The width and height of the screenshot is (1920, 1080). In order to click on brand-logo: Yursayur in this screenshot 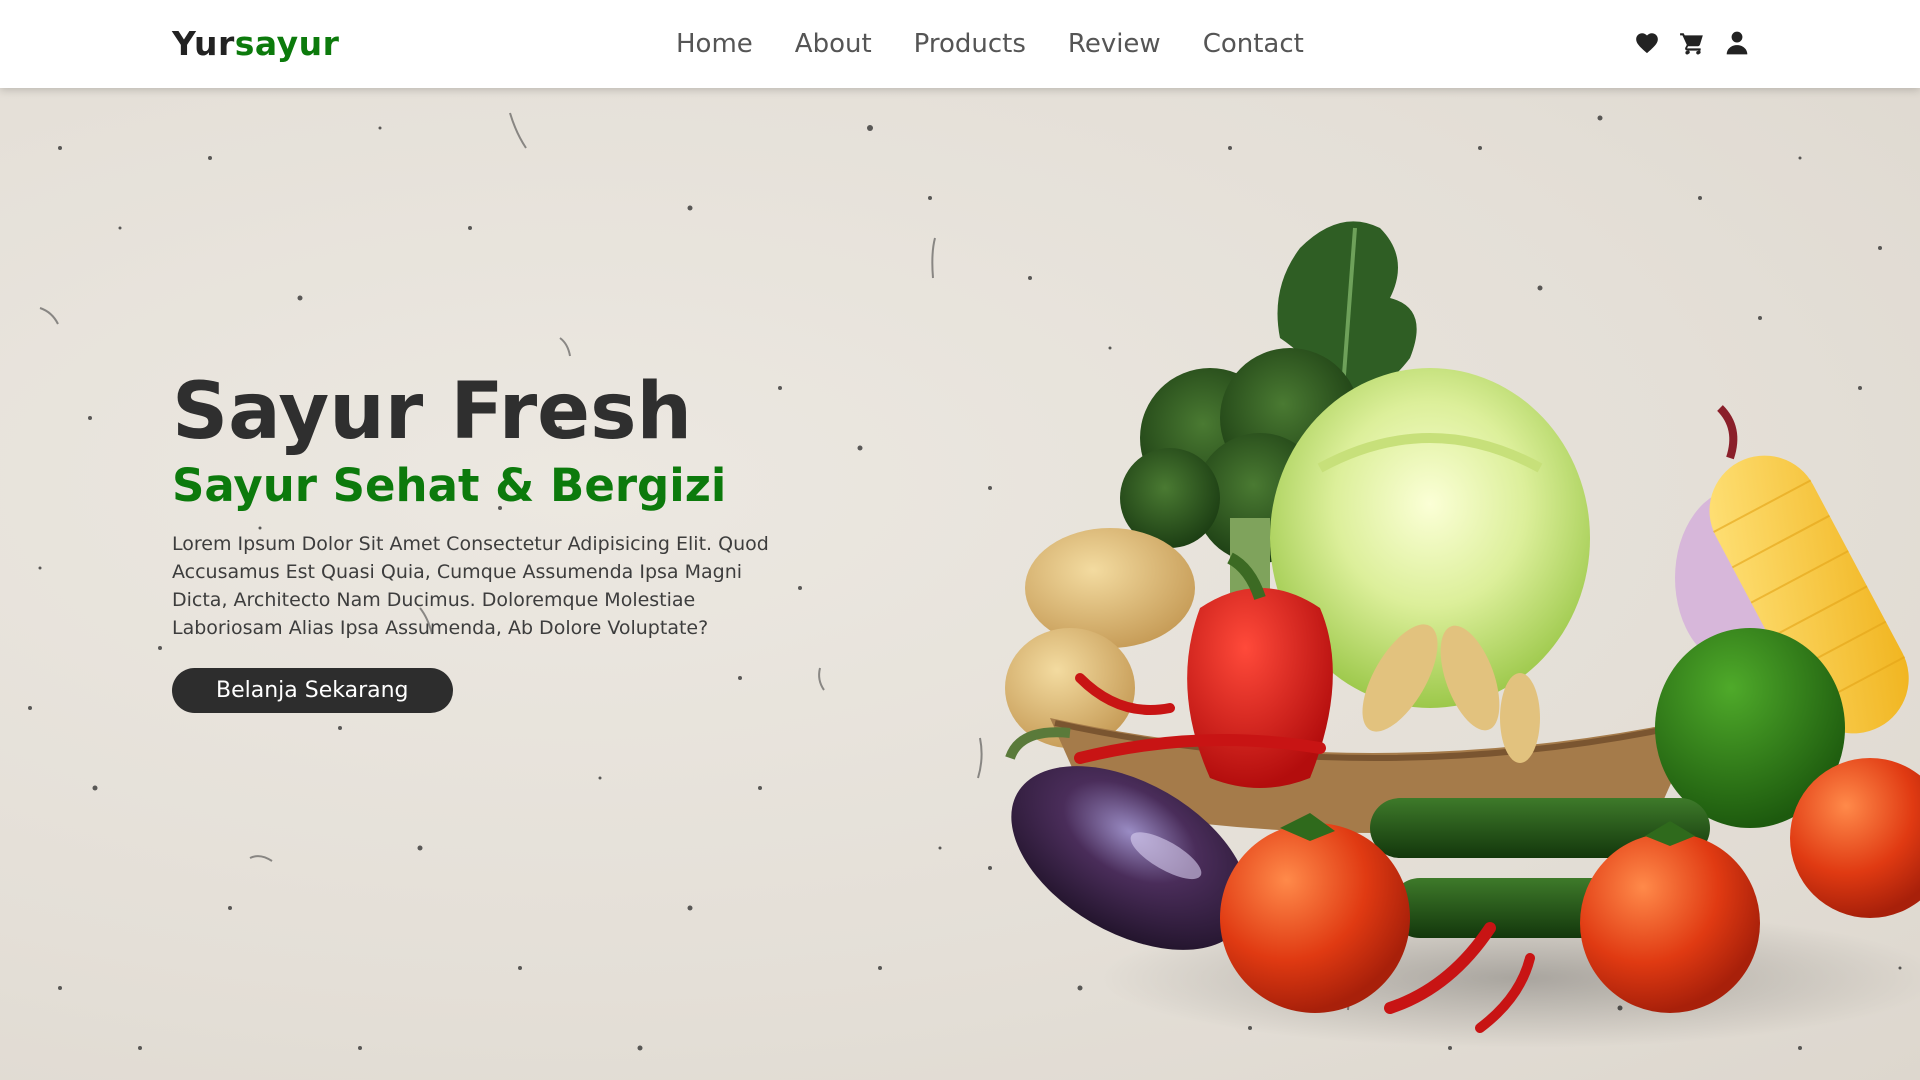, I will do `click(255, 43)`.